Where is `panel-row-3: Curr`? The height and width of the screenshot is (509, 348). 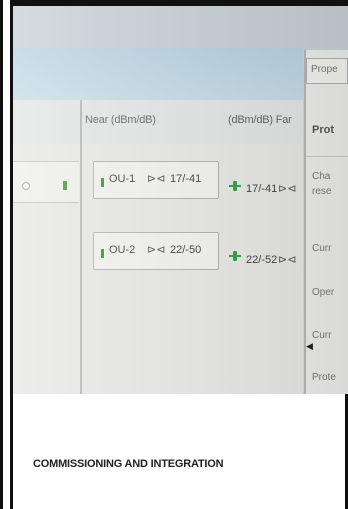 panel-row-3: Curr is located at coordinates (322, 248).